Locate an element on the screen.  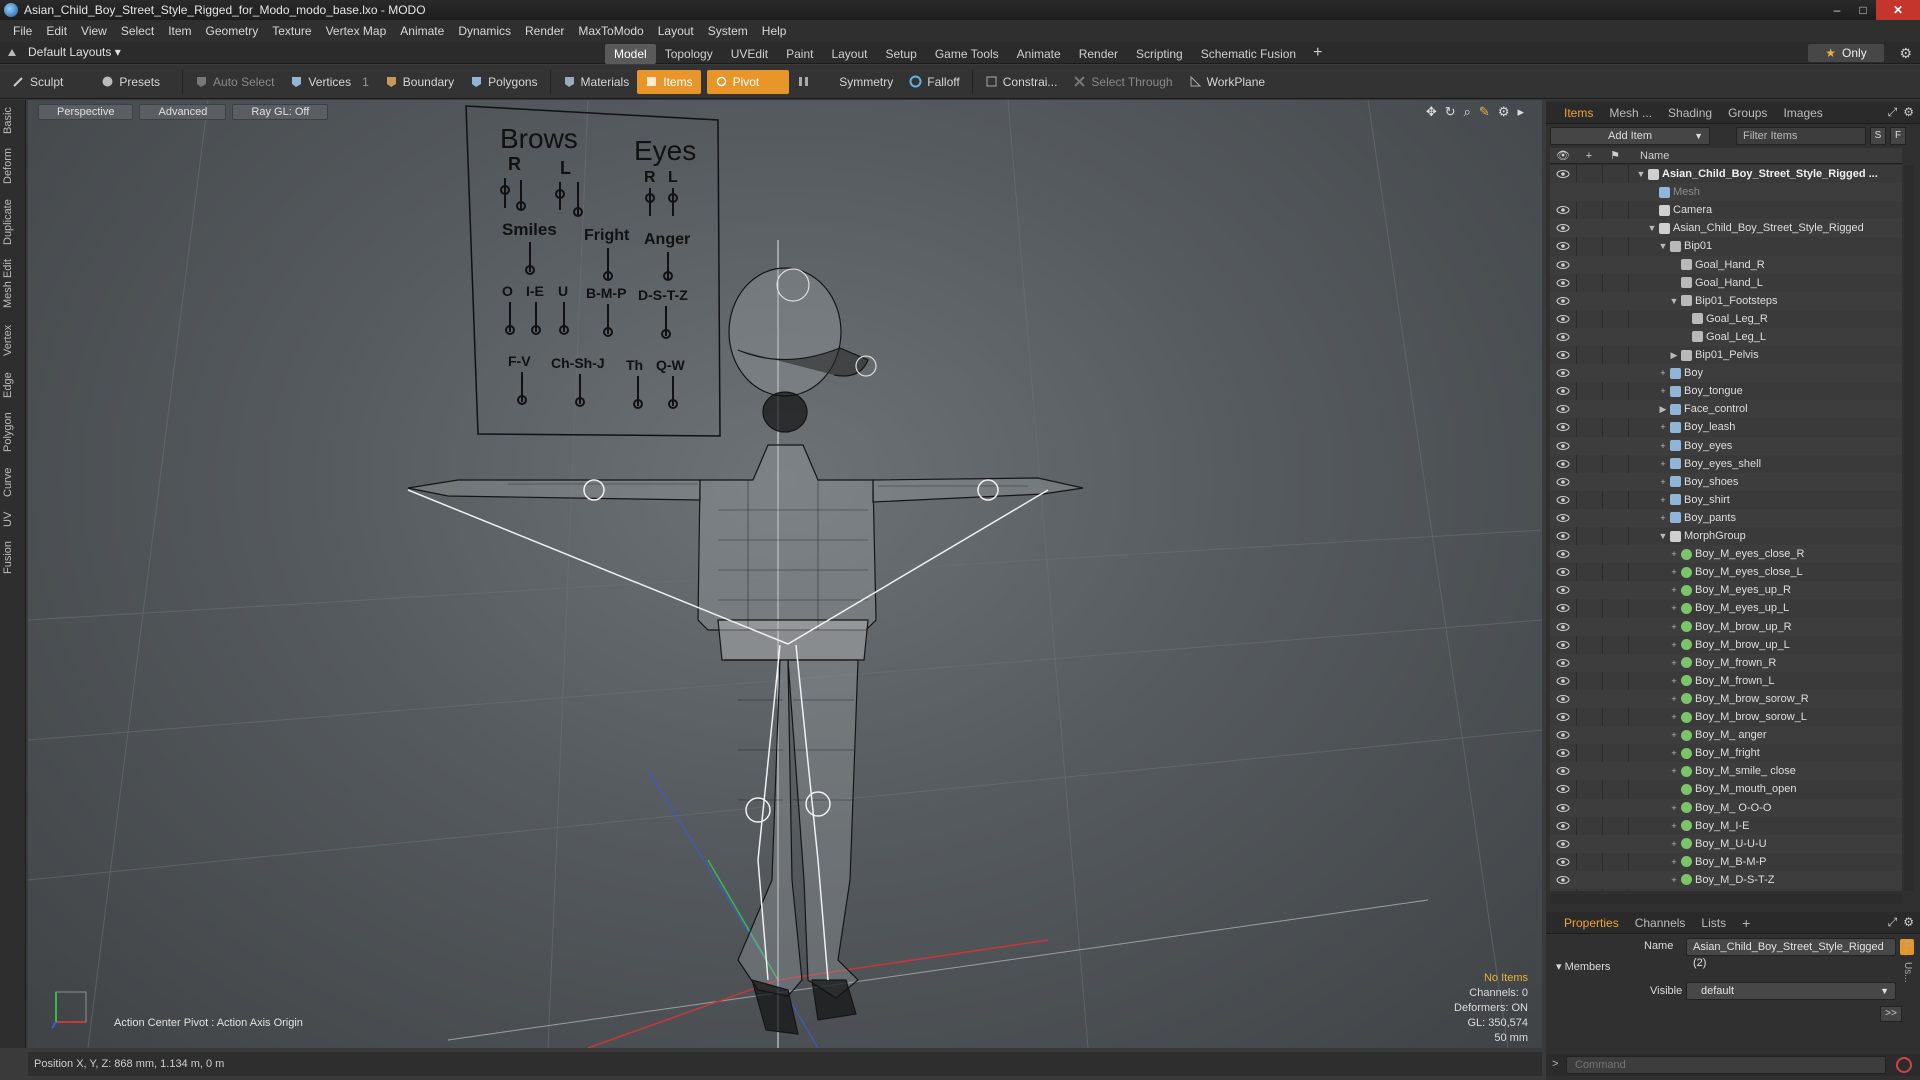
tree-row: + Boy_M_D-S-T-Z is located at coordinates (1726, 879).